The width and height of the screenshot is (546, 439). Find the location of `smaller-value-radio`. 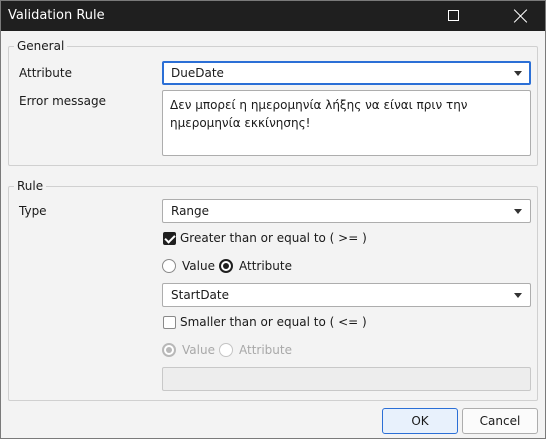

smaller-value-radio is located at coordinates (169, 350).